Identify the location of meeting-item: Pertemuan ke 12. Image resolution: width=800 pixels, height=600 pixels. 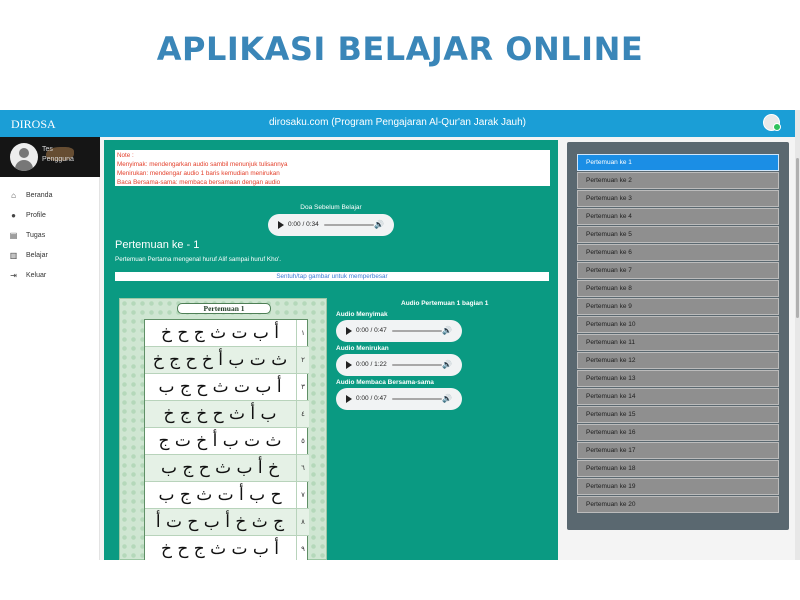
(678, 360).